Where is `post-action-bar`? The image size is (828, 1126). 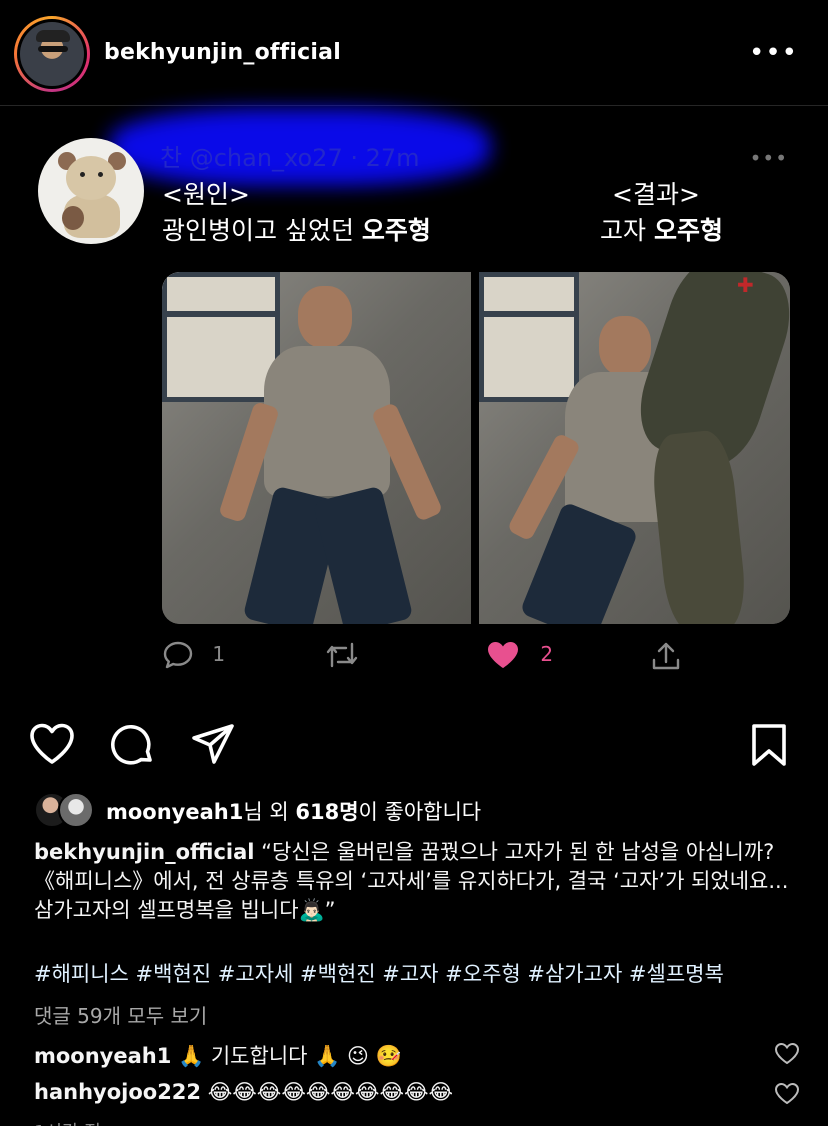 post-action-bar is located at coordinates (414, 743).